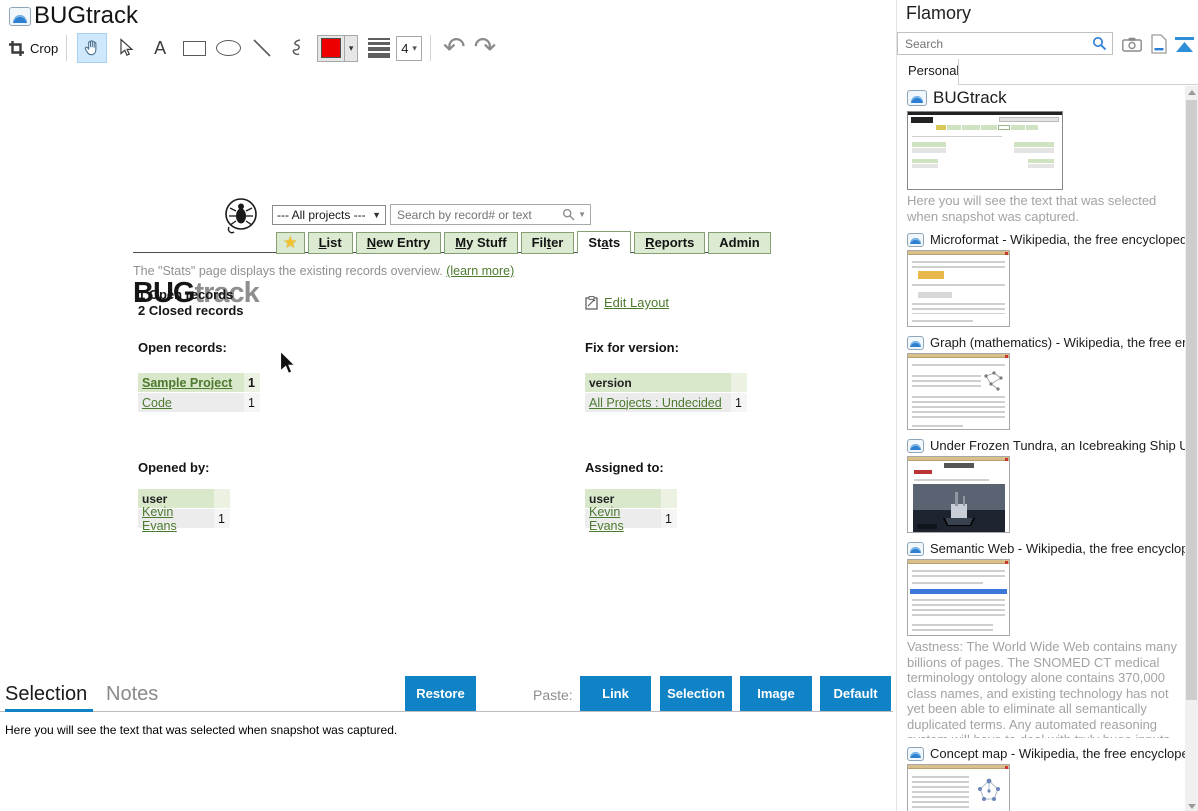 This screenshot has width=1198, height=811. I want to click on tab-favorites: ★, so click(290, 243).